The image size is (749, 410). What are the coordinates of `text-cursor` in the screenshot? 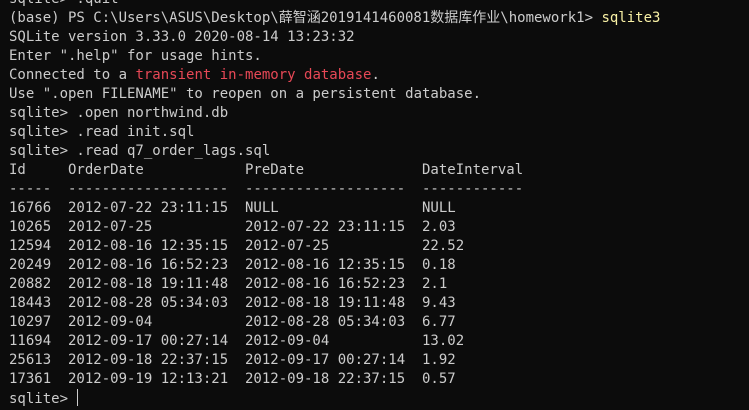 It's located at (78, 397).